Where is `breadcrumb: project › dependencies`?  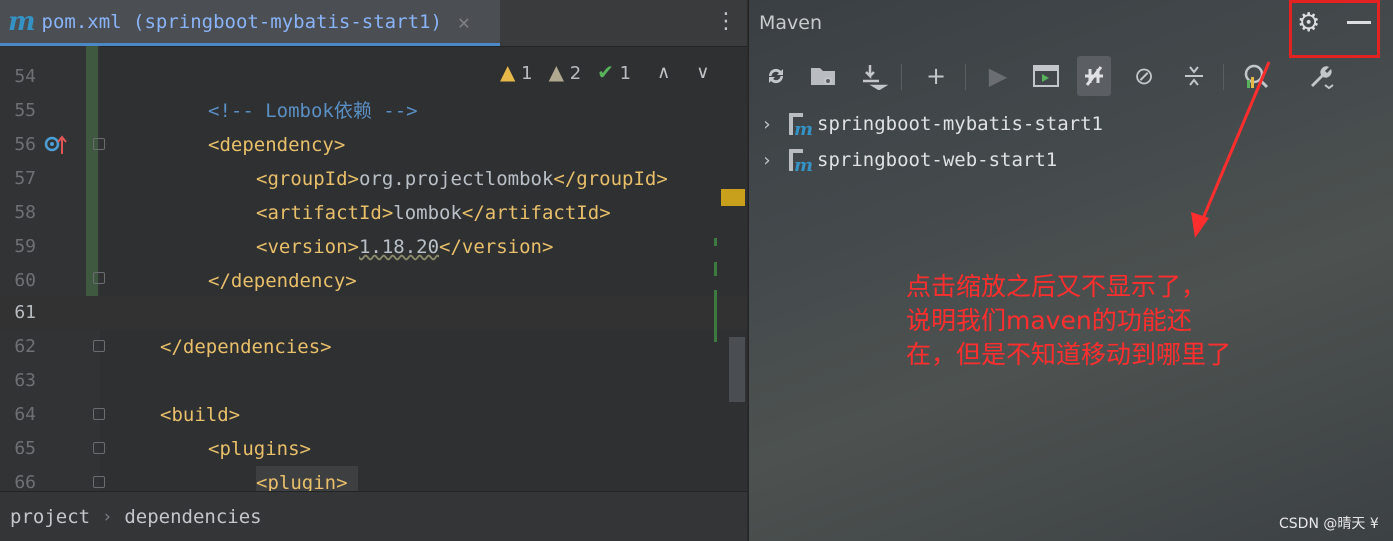
breadcrumb: project › dependencies is located at coordinates (373, 516).